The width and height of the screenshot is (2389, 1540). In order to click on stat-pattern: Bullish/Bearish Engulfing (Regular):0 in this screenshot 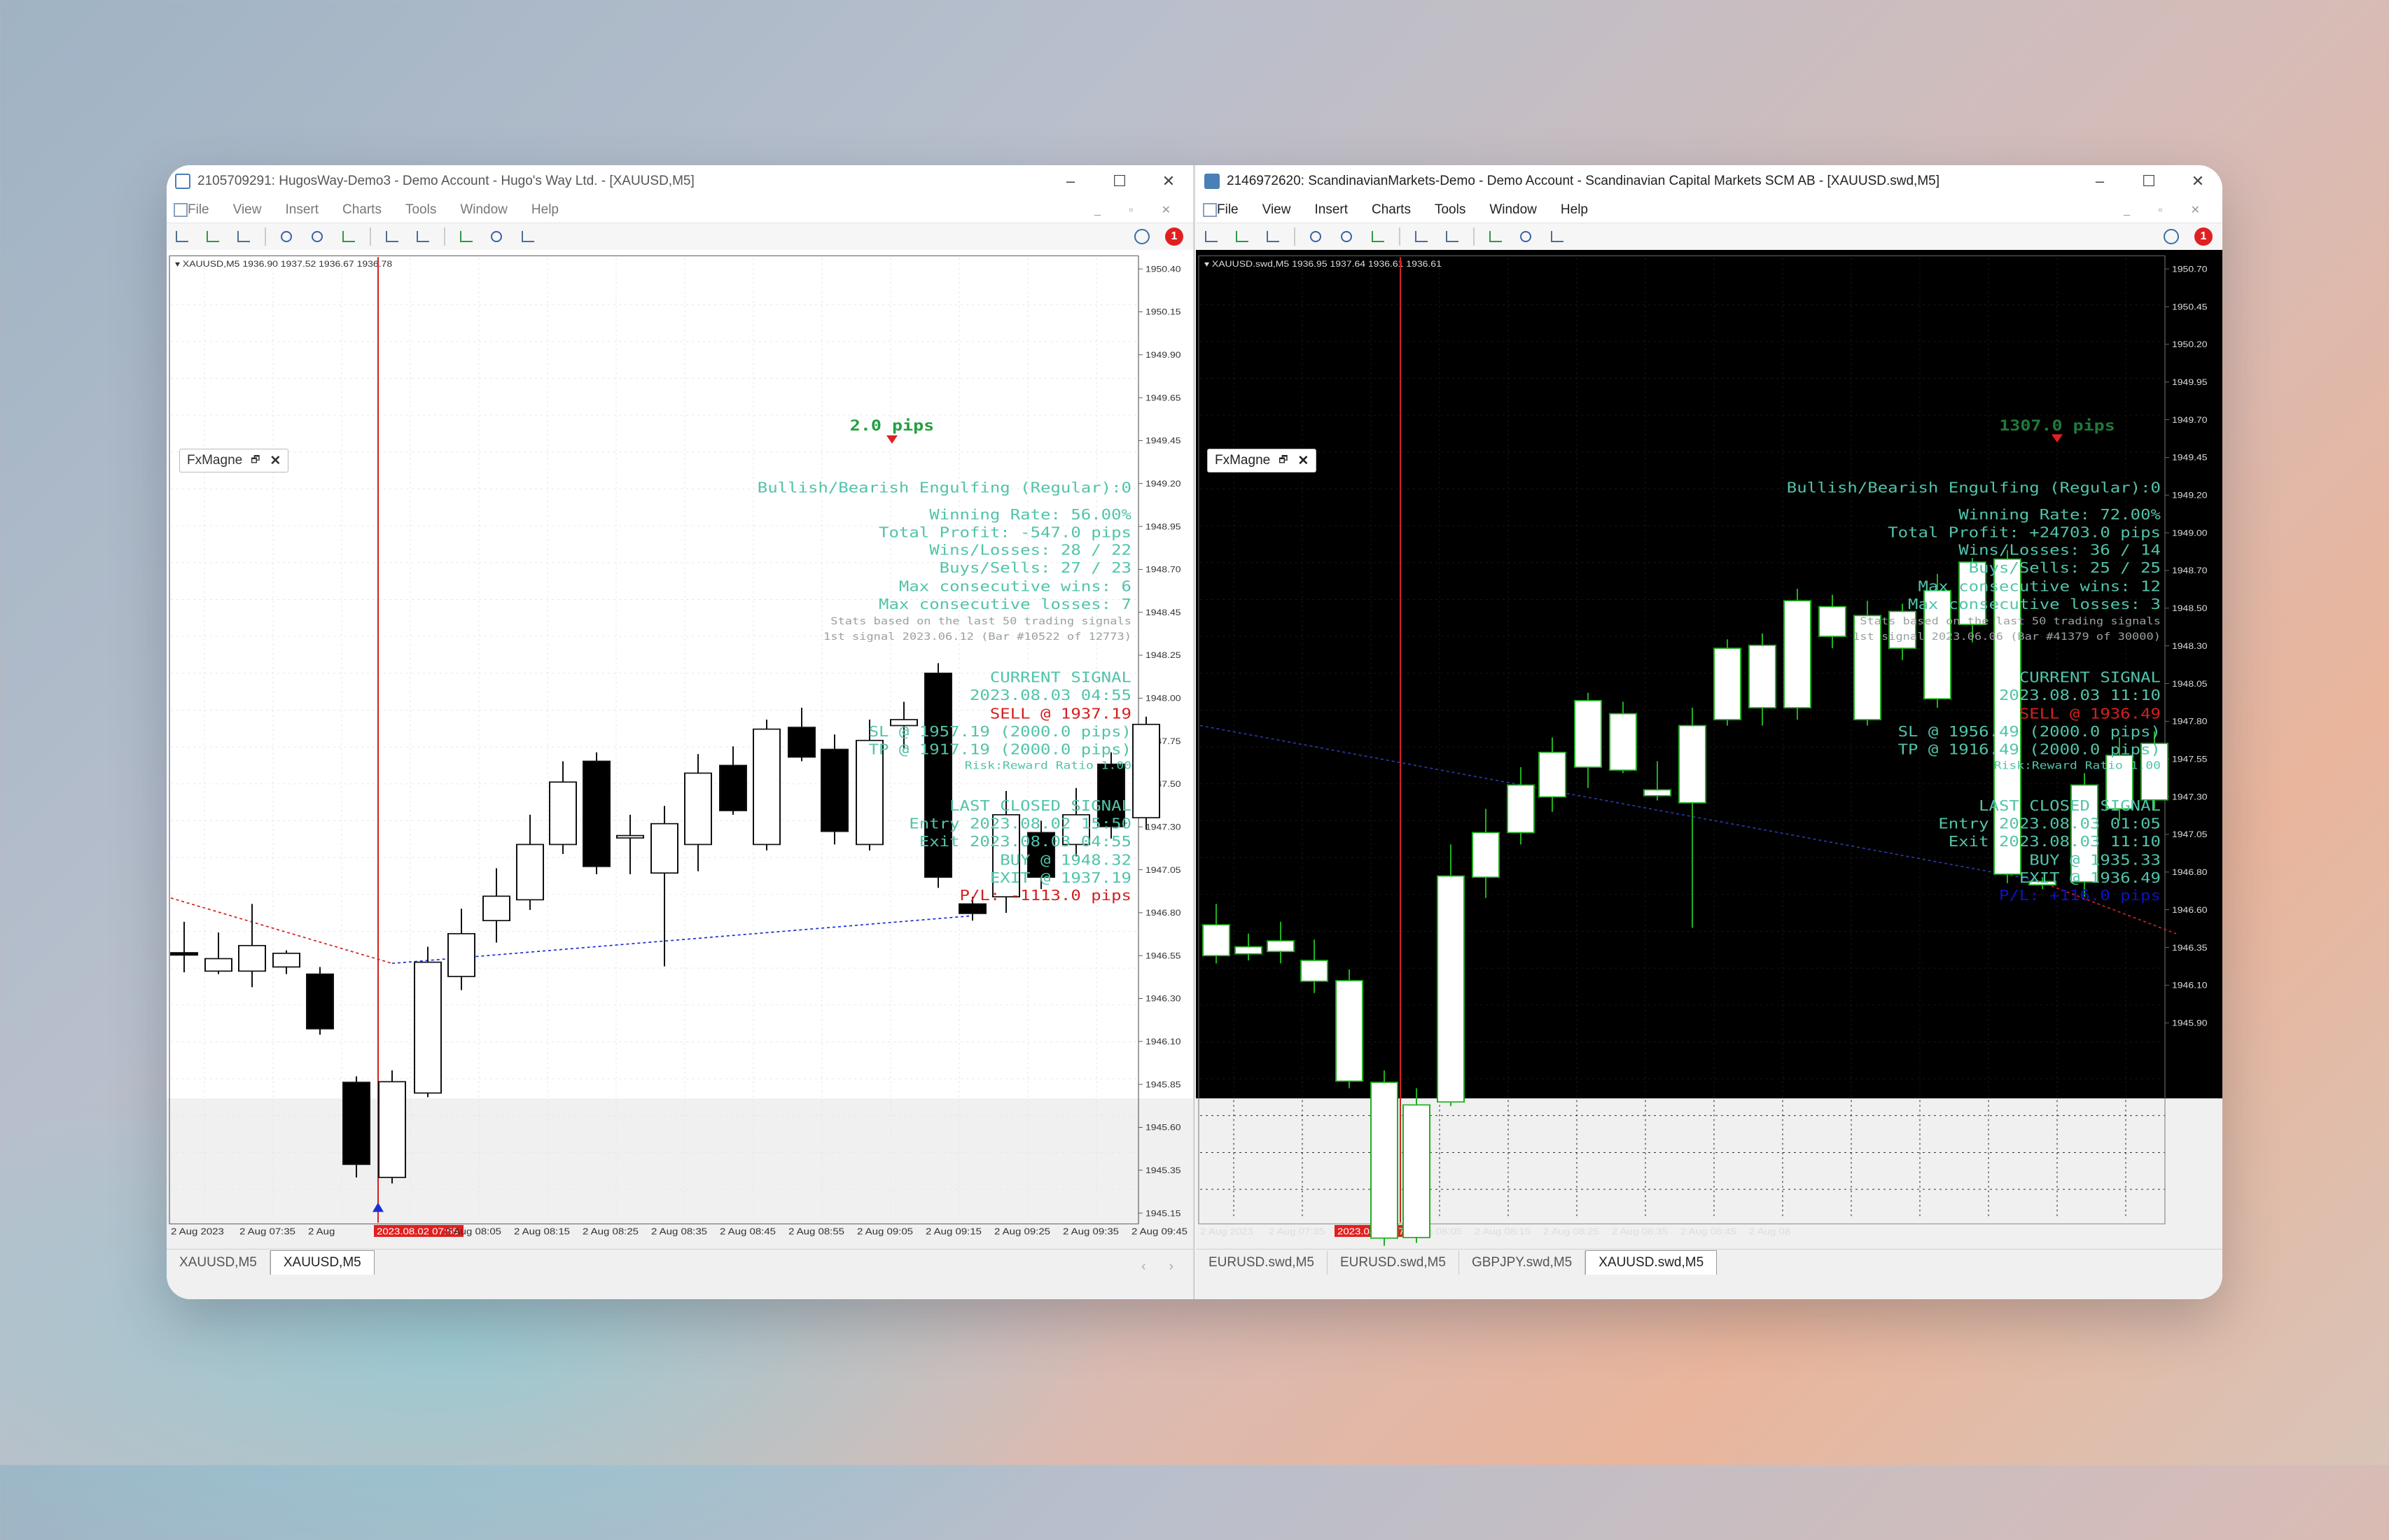, I will do `click(1974, 487)`.